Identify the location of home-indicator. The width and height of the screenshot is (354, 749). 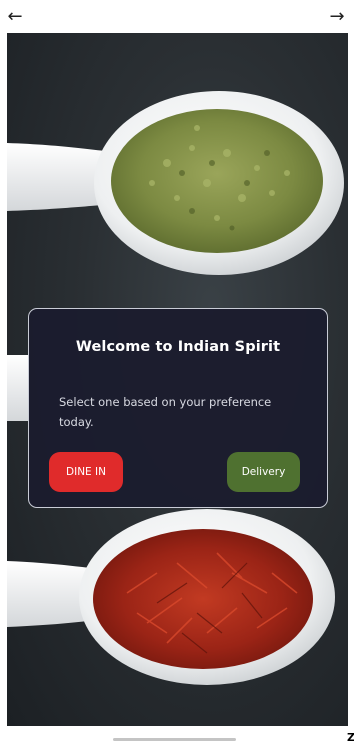
(174, 739).